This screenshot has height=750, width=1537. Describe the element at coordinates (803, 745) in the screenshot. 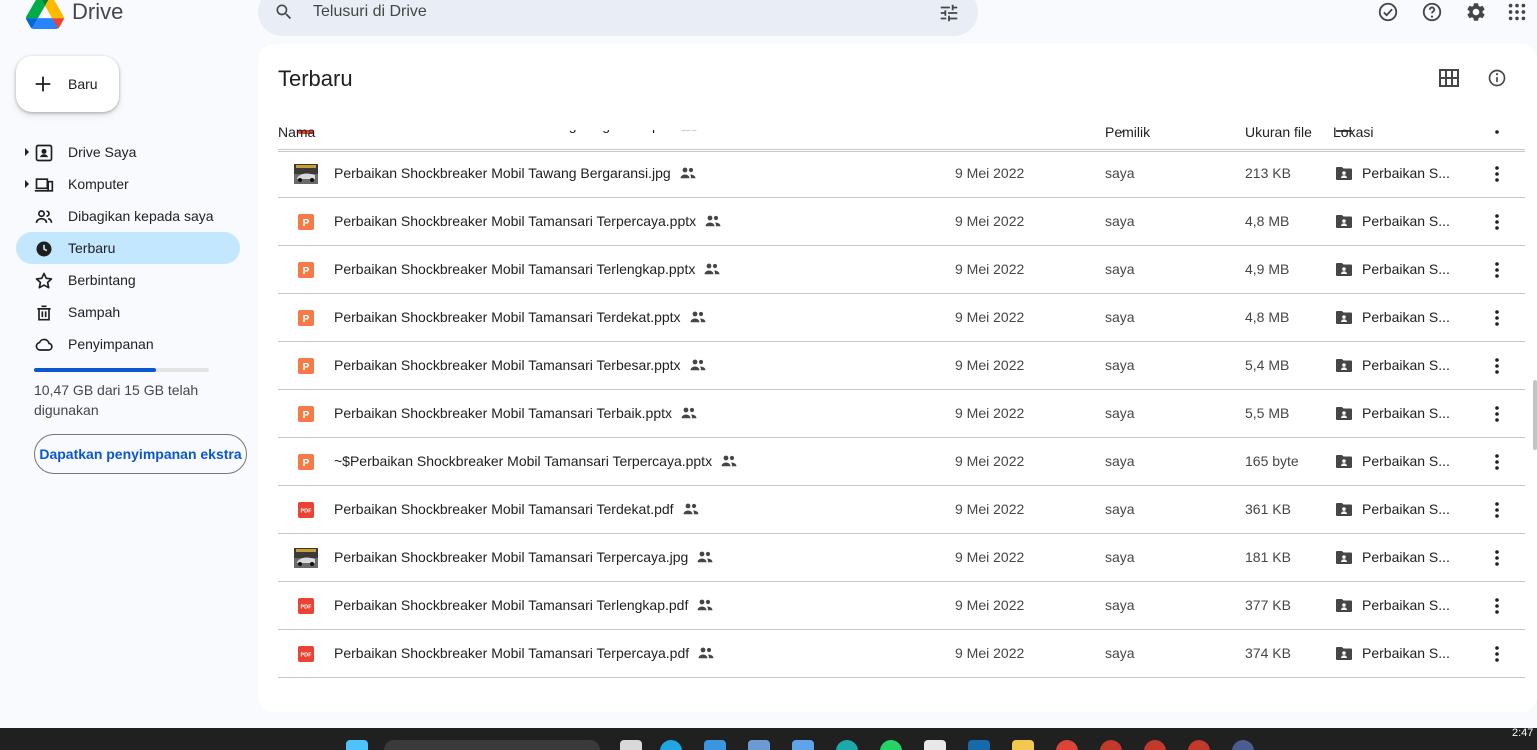

I see `calendar-icon` at that location.